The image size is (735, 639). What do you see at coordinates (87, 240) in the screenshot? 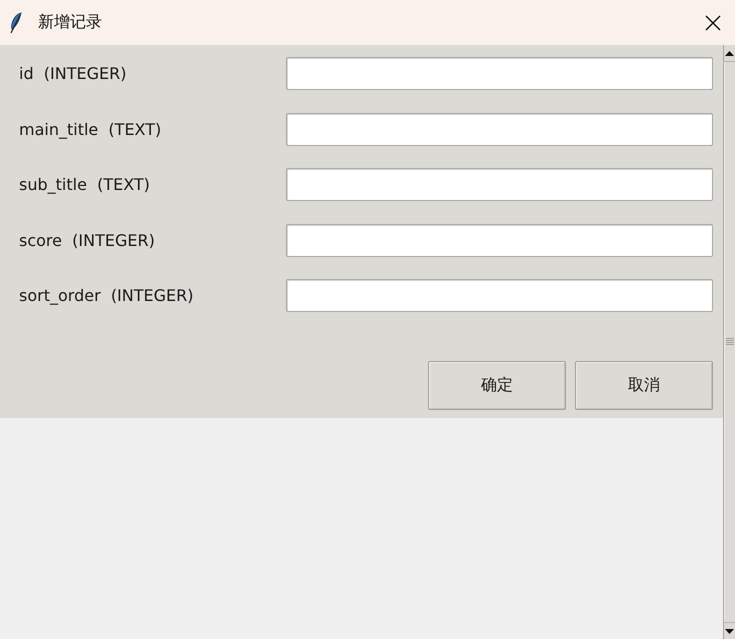
I see `field-label: score (INTEGER)` at bounding box center [87, 240].